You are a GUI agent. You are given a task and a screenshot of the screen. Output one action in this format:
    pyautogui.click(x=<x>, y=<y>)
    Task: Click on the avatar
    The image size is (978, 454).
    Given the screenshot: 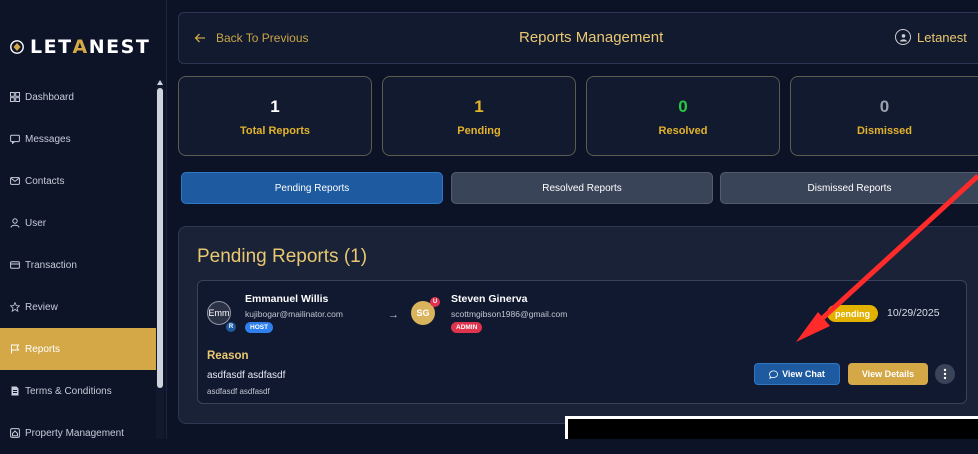 What is the action you would take?
    pyautogui.click(x=903, y=37)
    